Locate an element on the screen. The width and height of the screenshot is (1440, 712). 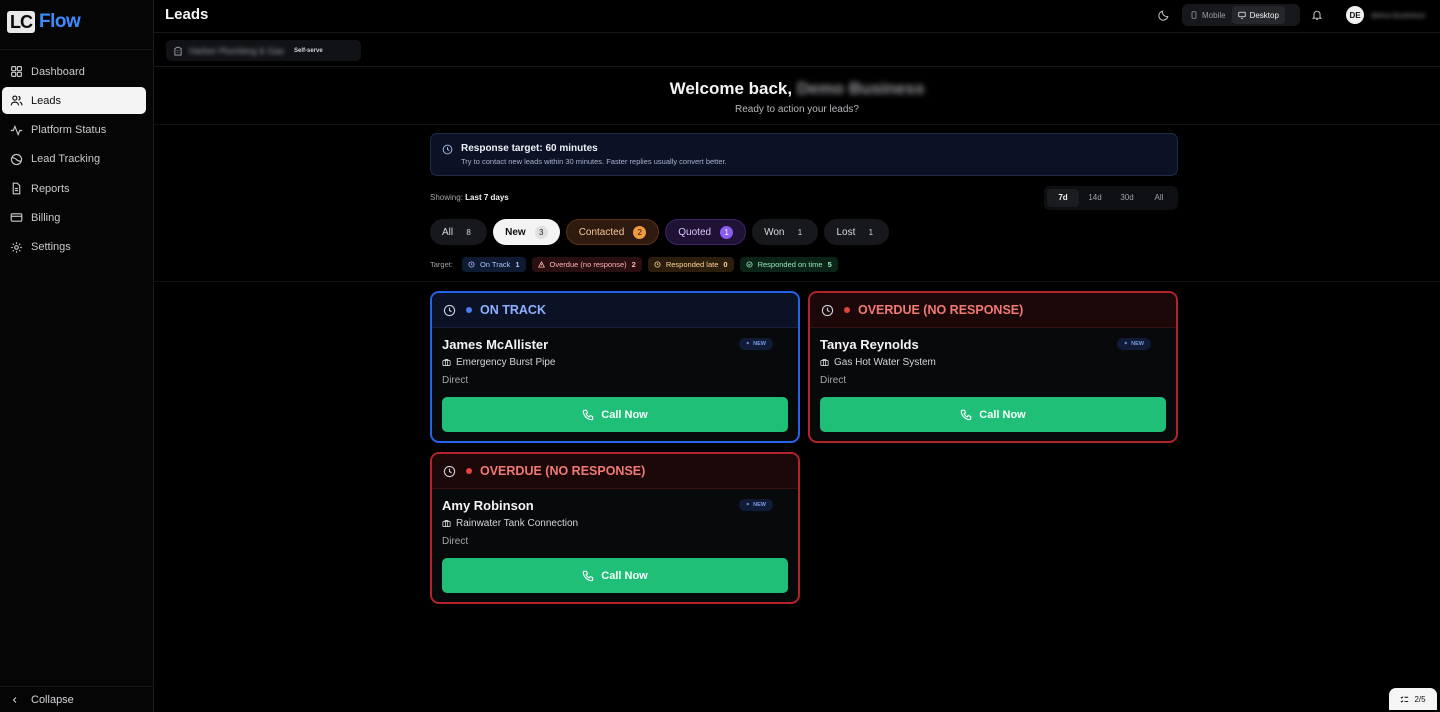
sidebar-item-lead-tracking: Lead Tracking is located at coordinates (74, 159).